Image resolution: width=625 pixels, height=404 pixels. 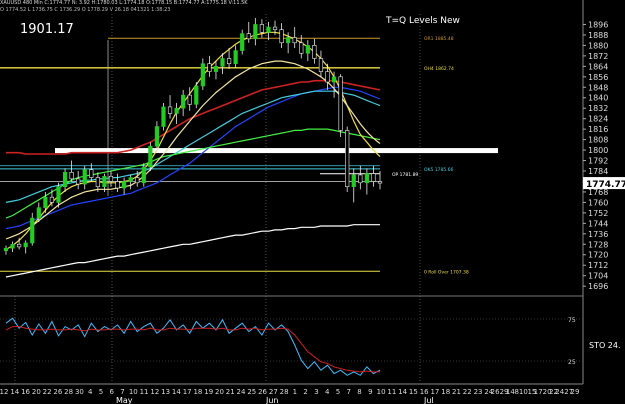 What do you see at coordinates (605, 185) in the screenshot?
I see `last-price-label: 1774.77` at bounding box center [605, 185].